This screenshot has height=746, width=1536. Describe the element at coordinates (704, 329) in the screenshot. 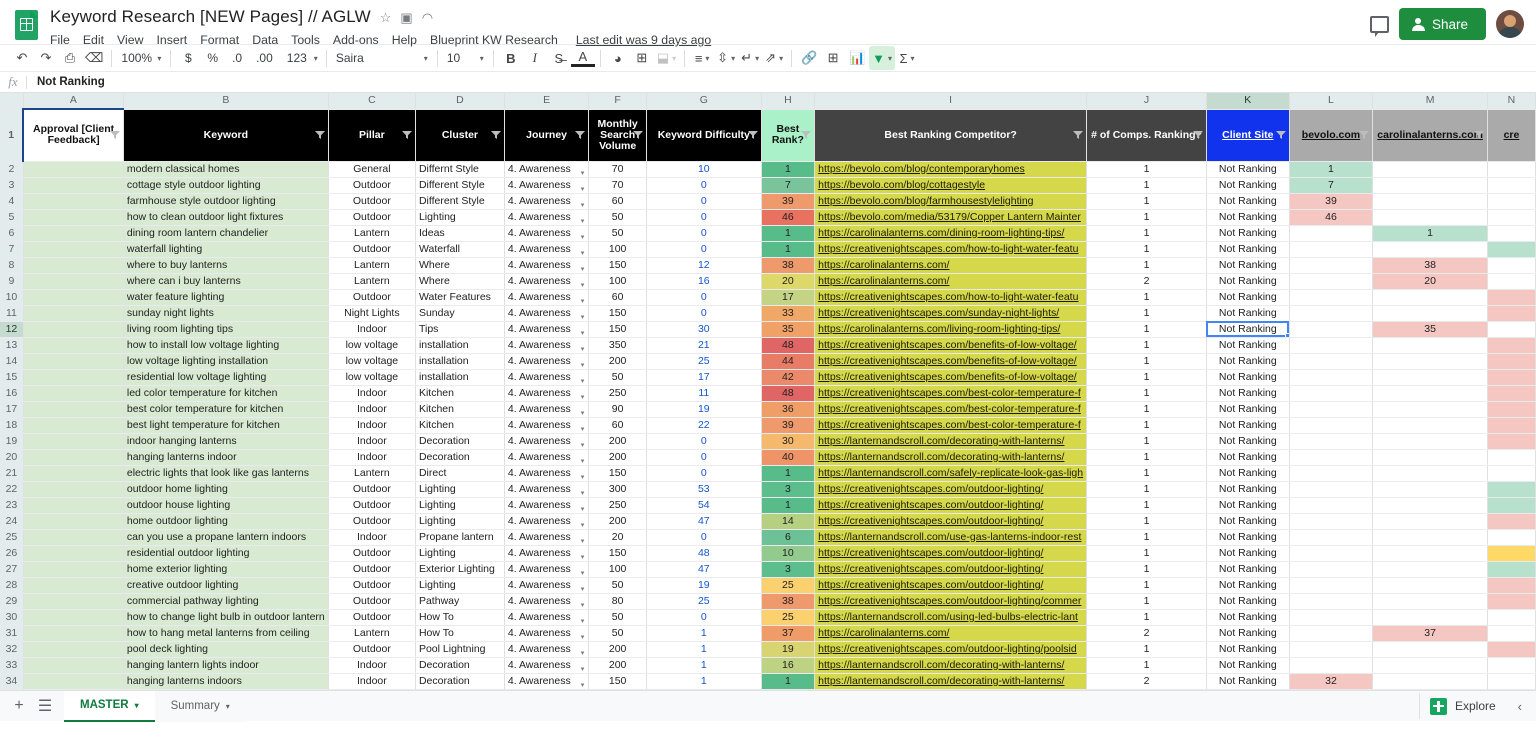

I see `cell-keyword-difficulty: 30` at that location.